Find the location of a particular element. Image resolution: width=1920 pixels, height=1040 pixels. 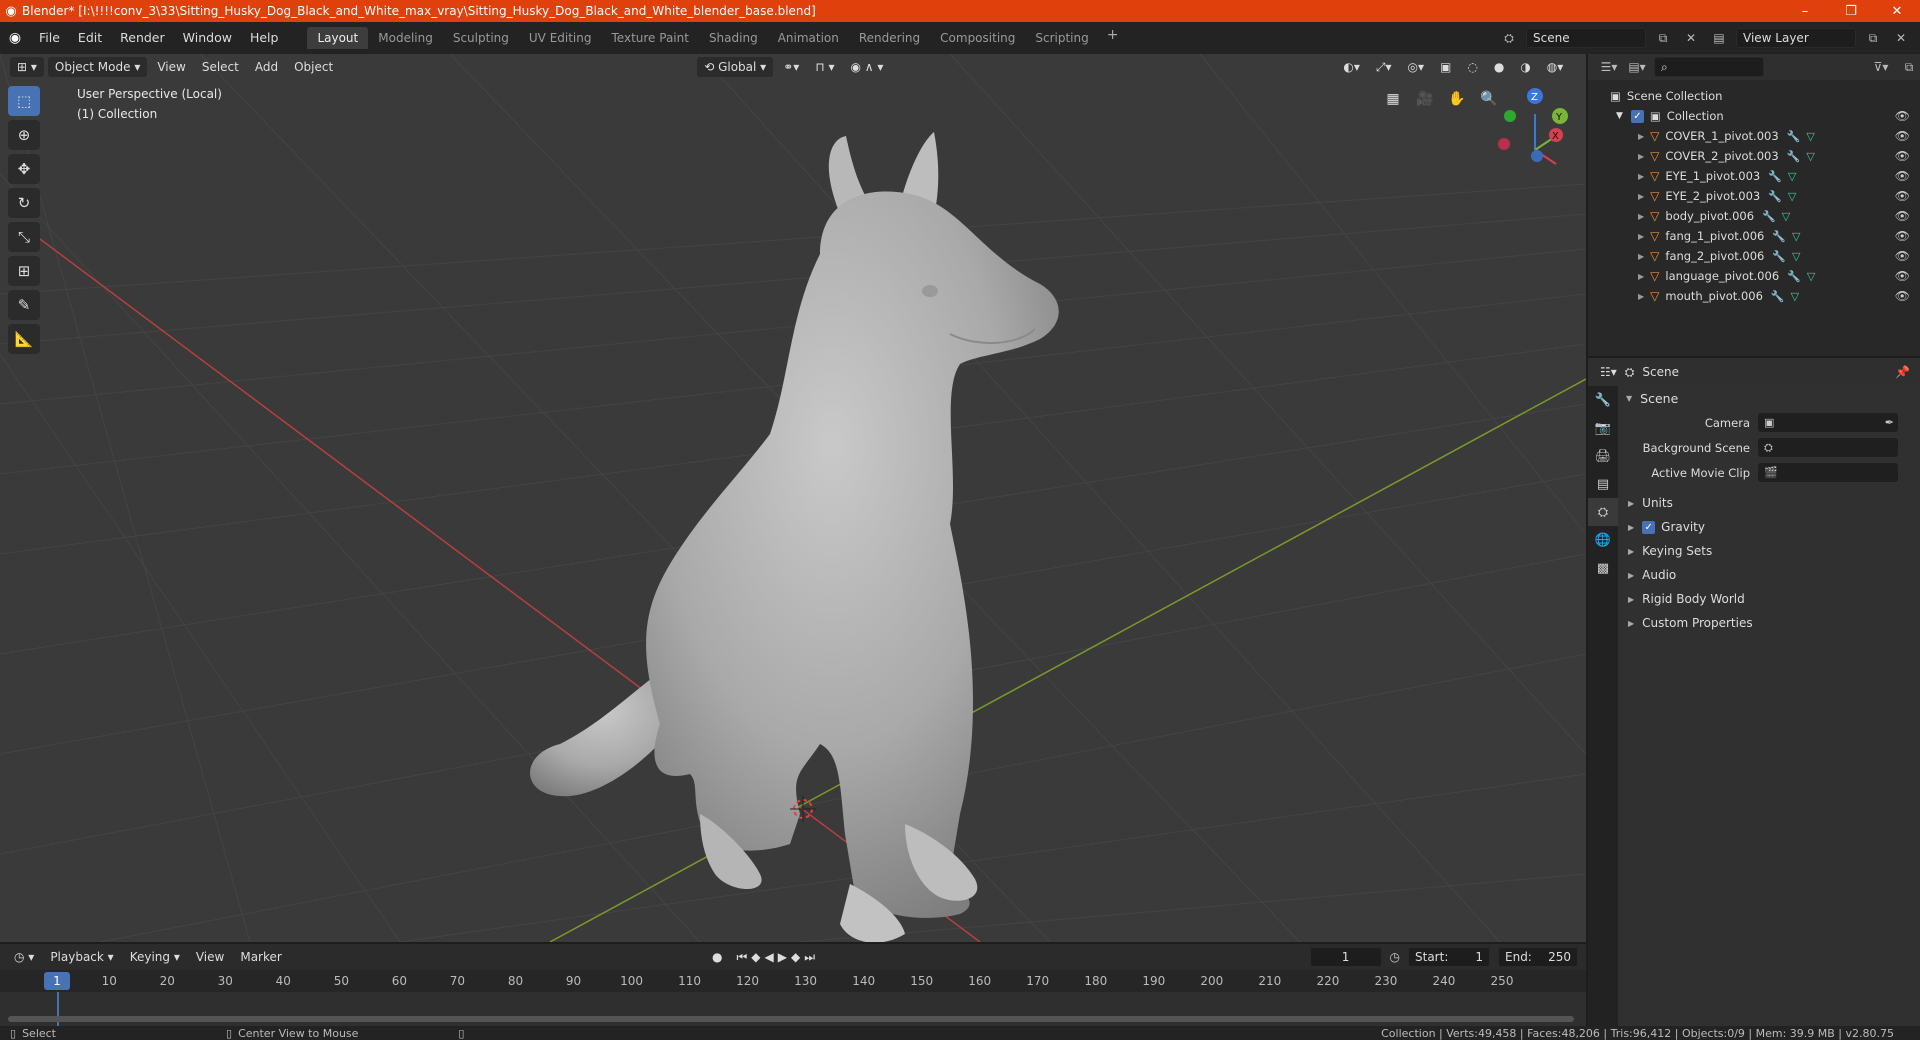

viewport-menu-add: Add is located at coordinates (266, 67).